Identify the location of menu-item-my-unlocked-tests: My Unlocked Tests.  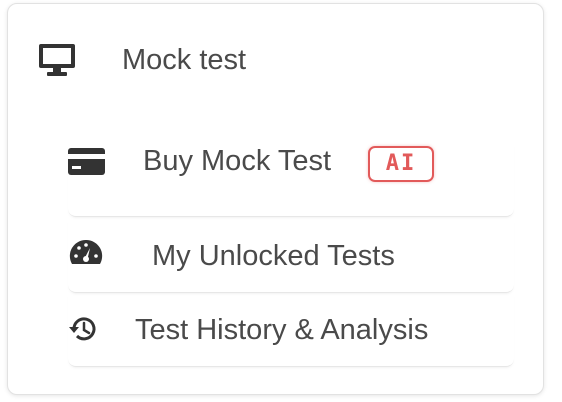
(291, 256).